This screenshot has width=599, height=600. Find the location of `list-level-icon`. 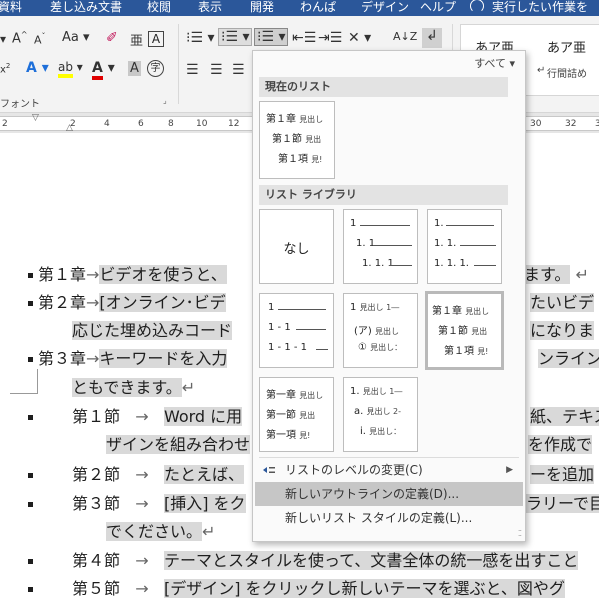

list-level-icon is located at coordinates (269, 470).